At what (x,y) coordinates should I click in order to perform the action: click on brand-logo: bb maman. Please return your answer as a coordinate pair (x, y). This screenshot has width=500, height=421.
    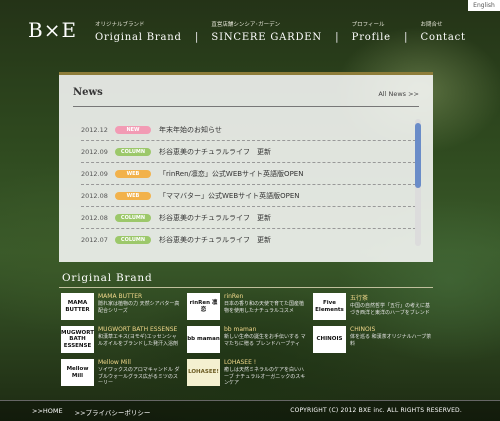
    Looking at the image, I should click on (203, 339).